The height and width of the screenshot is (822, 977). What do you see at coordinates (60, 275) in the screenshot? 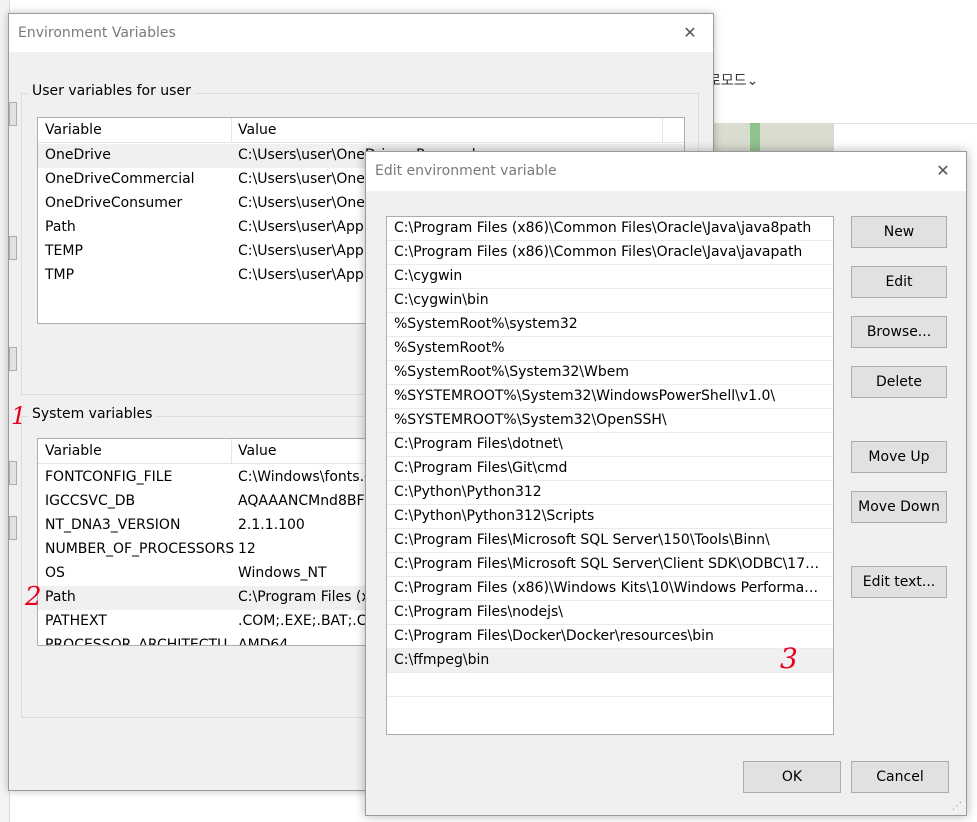
I see `var-name: TMP` at bounding box center [60, 275].